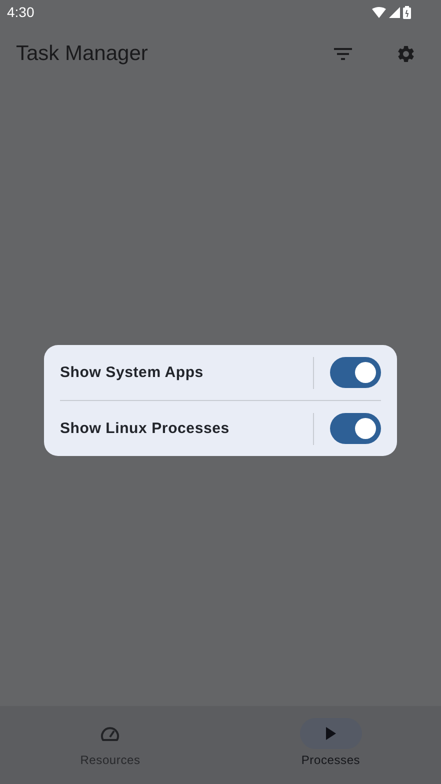  What do you see at coordinates (110, 734) in the screenshot?
I see `gauge-icon` at bounding box center [110, 734].